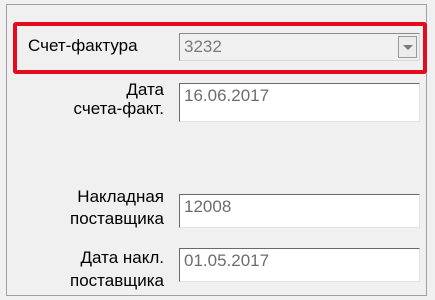 This screenshot has width=435, height=300. I want to click on supplier-waybill-date-field: 01.05.2017, so click(299, 265).